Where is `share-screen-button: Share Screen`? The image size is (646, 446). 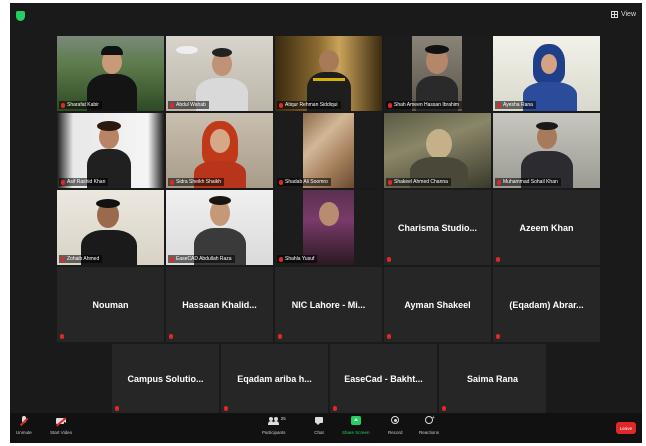
share-screen-button: Share Screen is located at coordinates (356, 425).